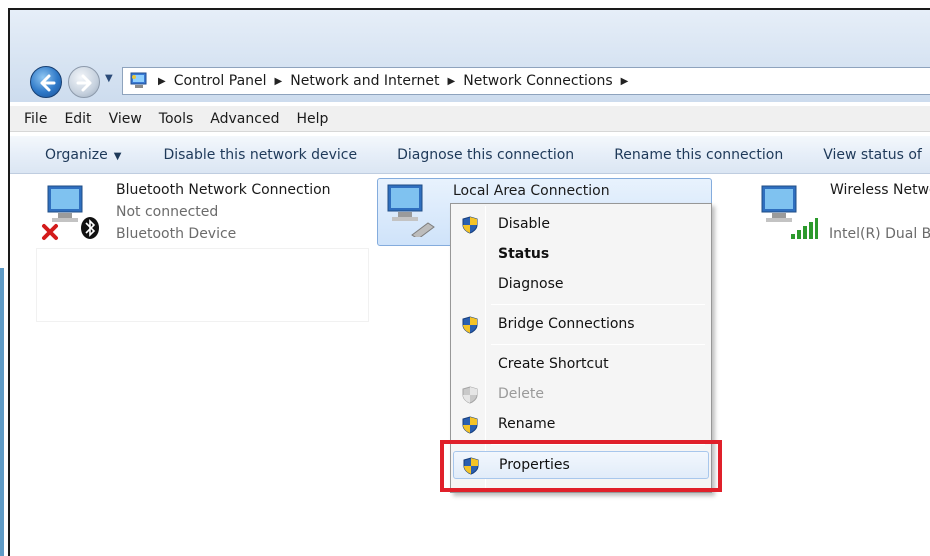 The image size is (930, 556). What do you see at coordinates (531, 284) in the screenshot?
I see `menu-item-label: Diagnose` at bounding box center [531, 284].